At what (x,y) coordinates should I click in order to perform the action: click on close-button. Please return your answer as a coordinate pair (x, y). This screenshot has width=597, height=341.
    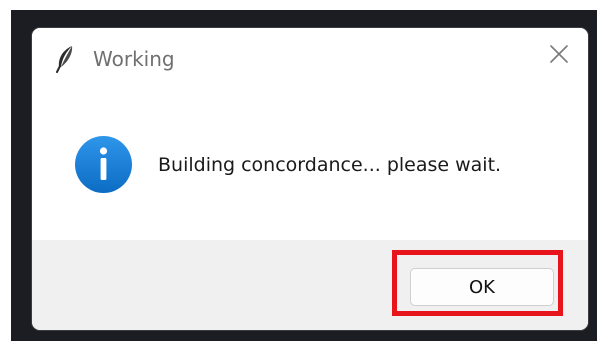
    Looking at the image, I should click on (559, 56).